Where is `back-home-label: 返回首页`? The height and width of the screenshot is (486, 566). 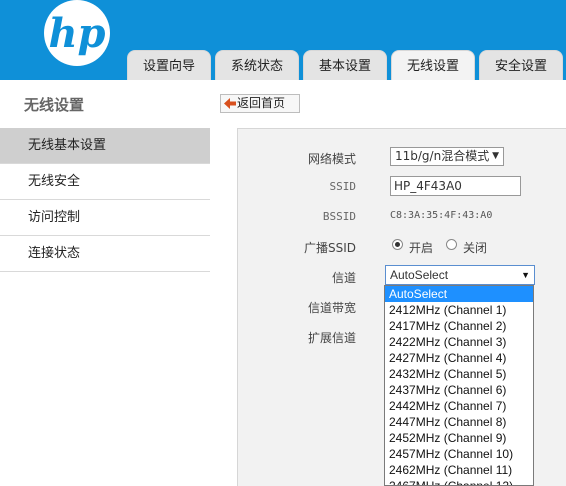
back-home-label: 返回首页 is located at coordinates (261, 103).